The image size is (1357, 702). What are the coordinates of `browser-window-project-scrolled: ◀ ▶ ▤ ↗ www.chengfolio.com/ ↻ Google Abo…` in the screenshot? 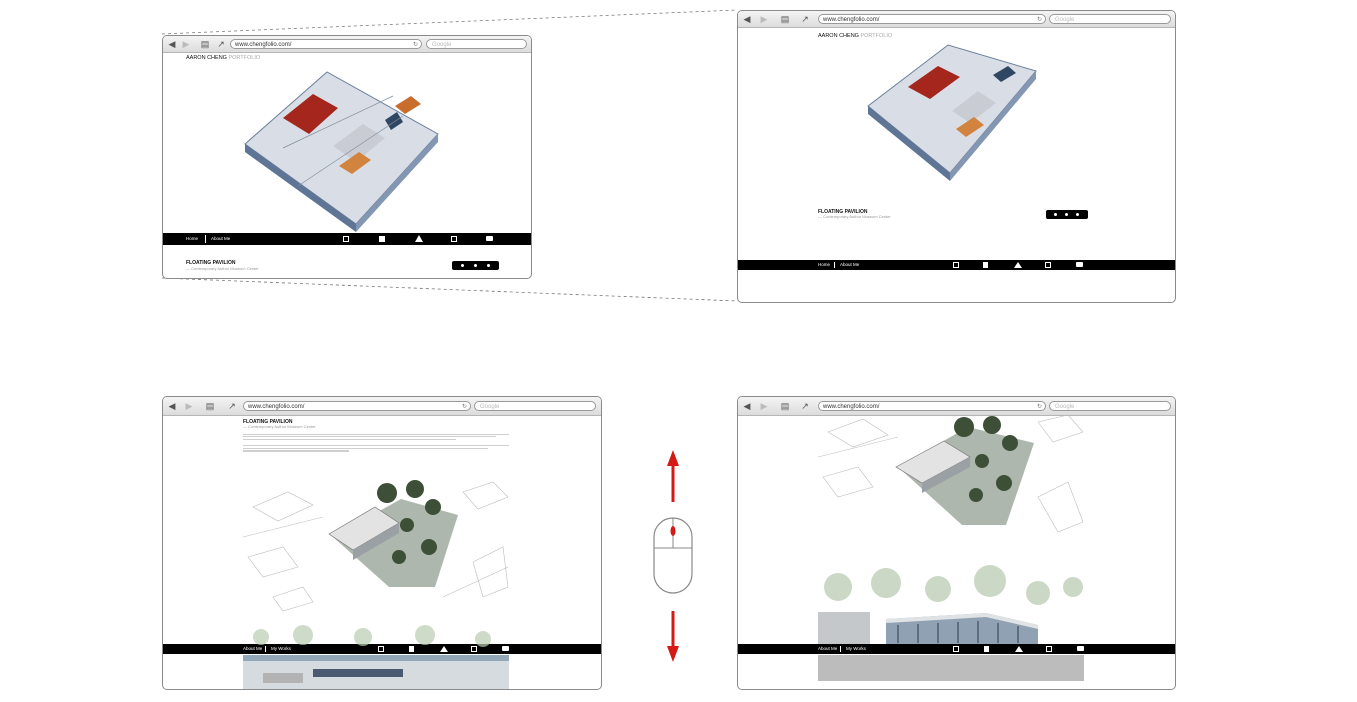 It's located at (956, 543).